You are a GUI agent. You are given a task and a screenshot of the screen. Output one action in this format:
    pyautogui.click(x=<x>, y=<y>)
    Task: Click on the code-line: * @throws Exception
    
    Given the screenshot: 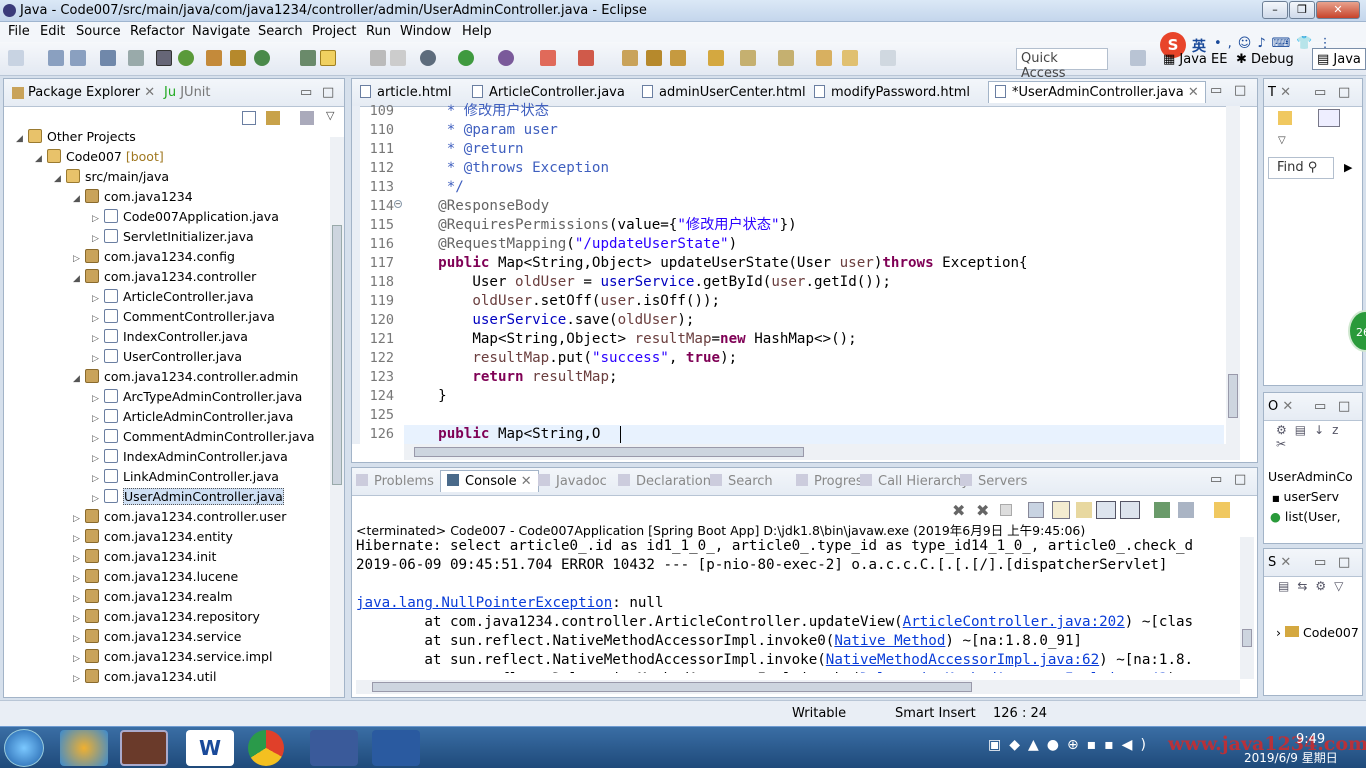 What is the action you would take?
    pyautogui.click(x=506, y=168)
    